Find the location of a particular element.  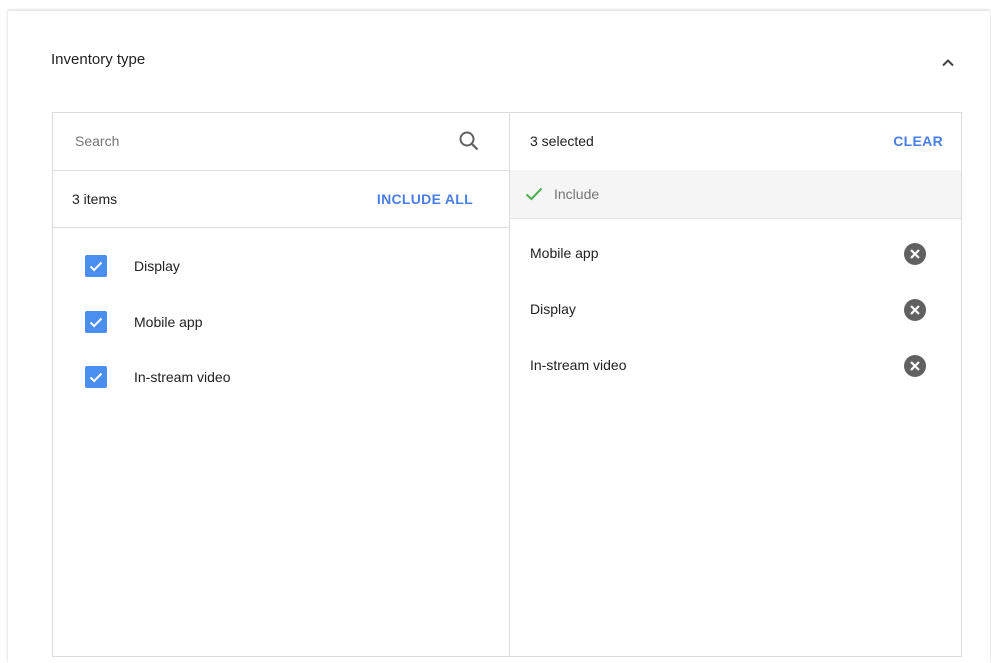

selected-item: Display is located at coordinates (735, 311).